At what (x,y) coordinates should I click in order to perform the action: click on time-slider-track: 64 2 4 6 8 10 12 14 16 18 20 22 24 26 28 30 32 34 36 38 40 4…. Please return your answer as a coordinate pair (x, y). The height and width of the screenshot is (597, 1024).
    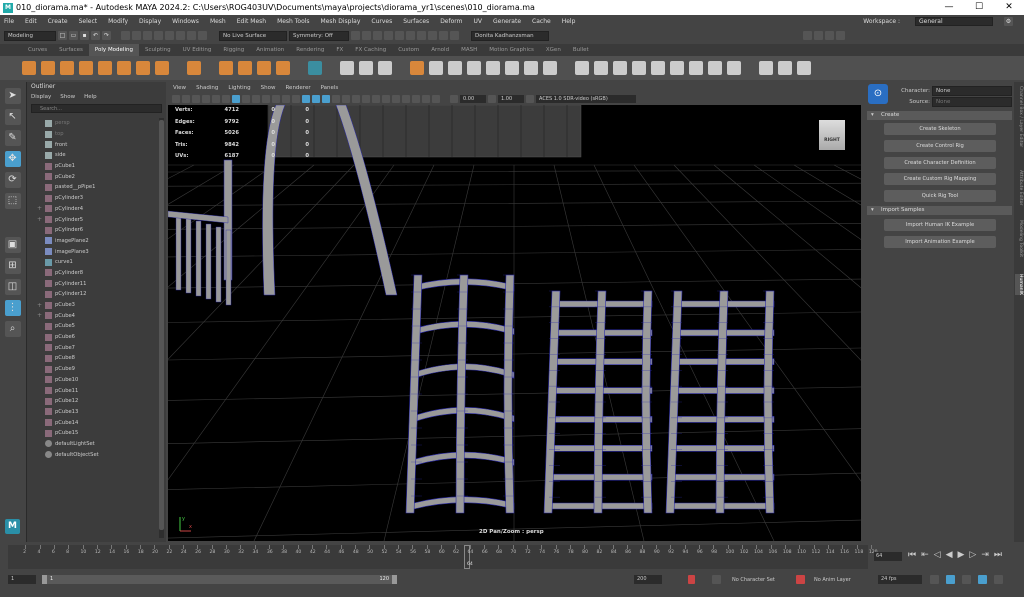
    Looking at the image, I should click on (443, 557).